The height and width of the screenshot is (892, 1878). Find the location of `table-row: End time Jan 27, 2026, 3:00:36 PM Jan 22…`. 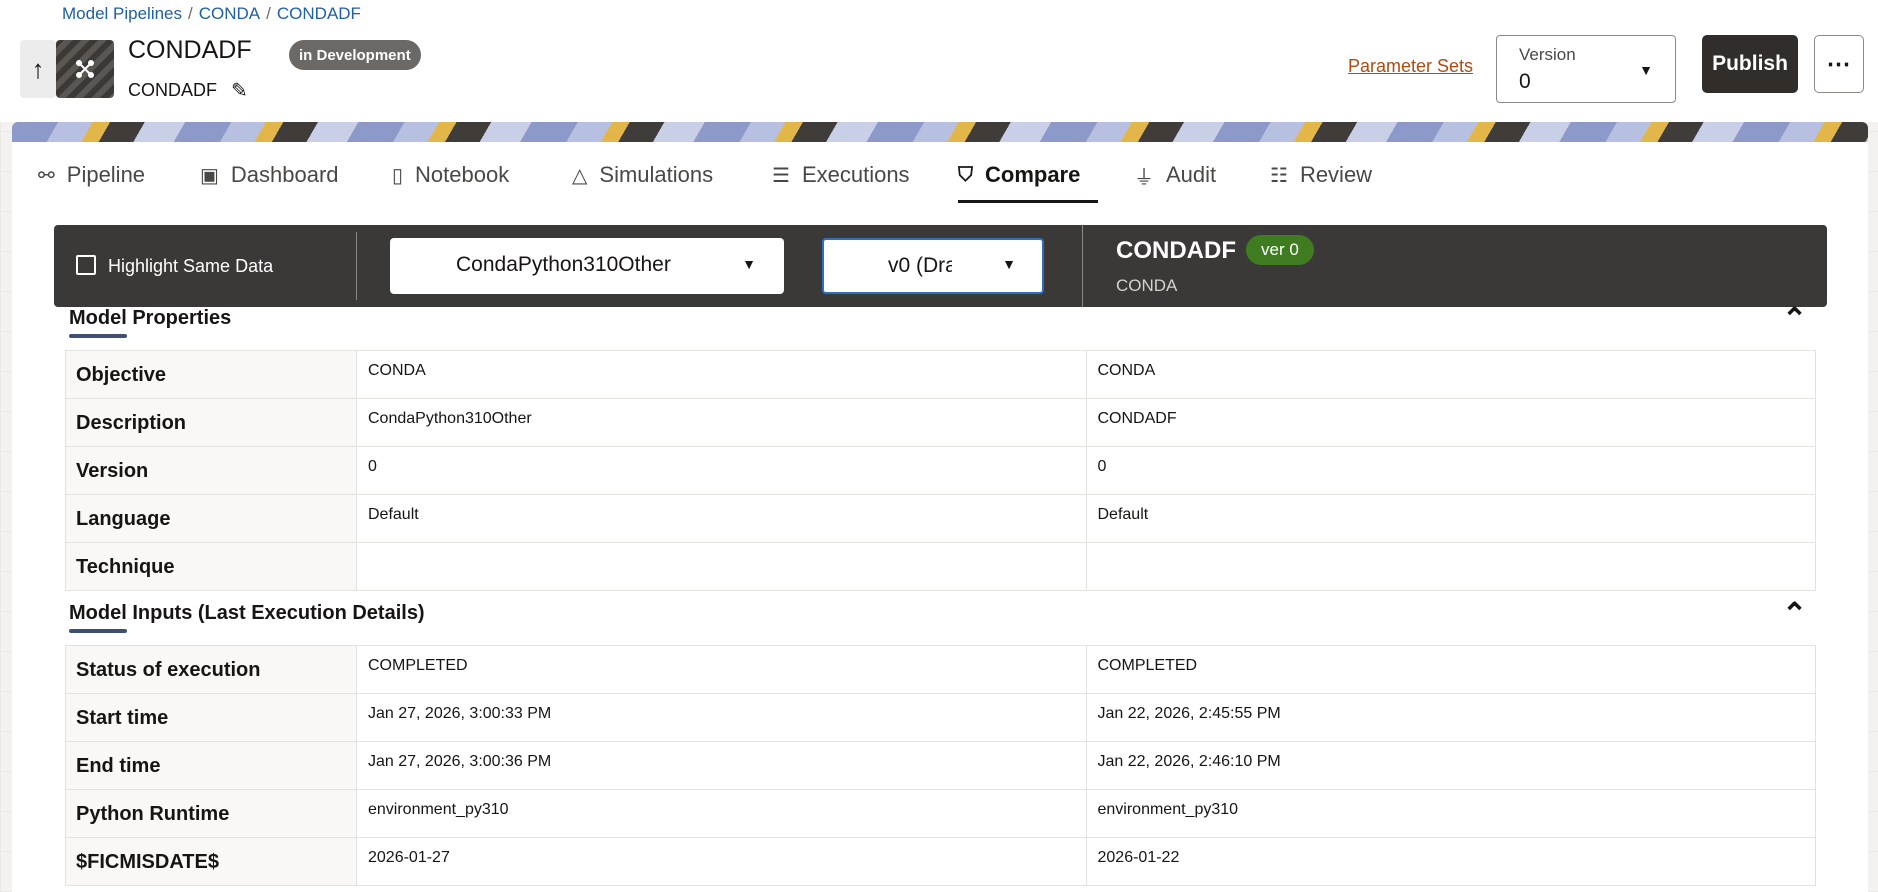

table-row: End time Jan 27, 2026, 3:00:36 PM Jan 22… is located at coordinates (940, 765).